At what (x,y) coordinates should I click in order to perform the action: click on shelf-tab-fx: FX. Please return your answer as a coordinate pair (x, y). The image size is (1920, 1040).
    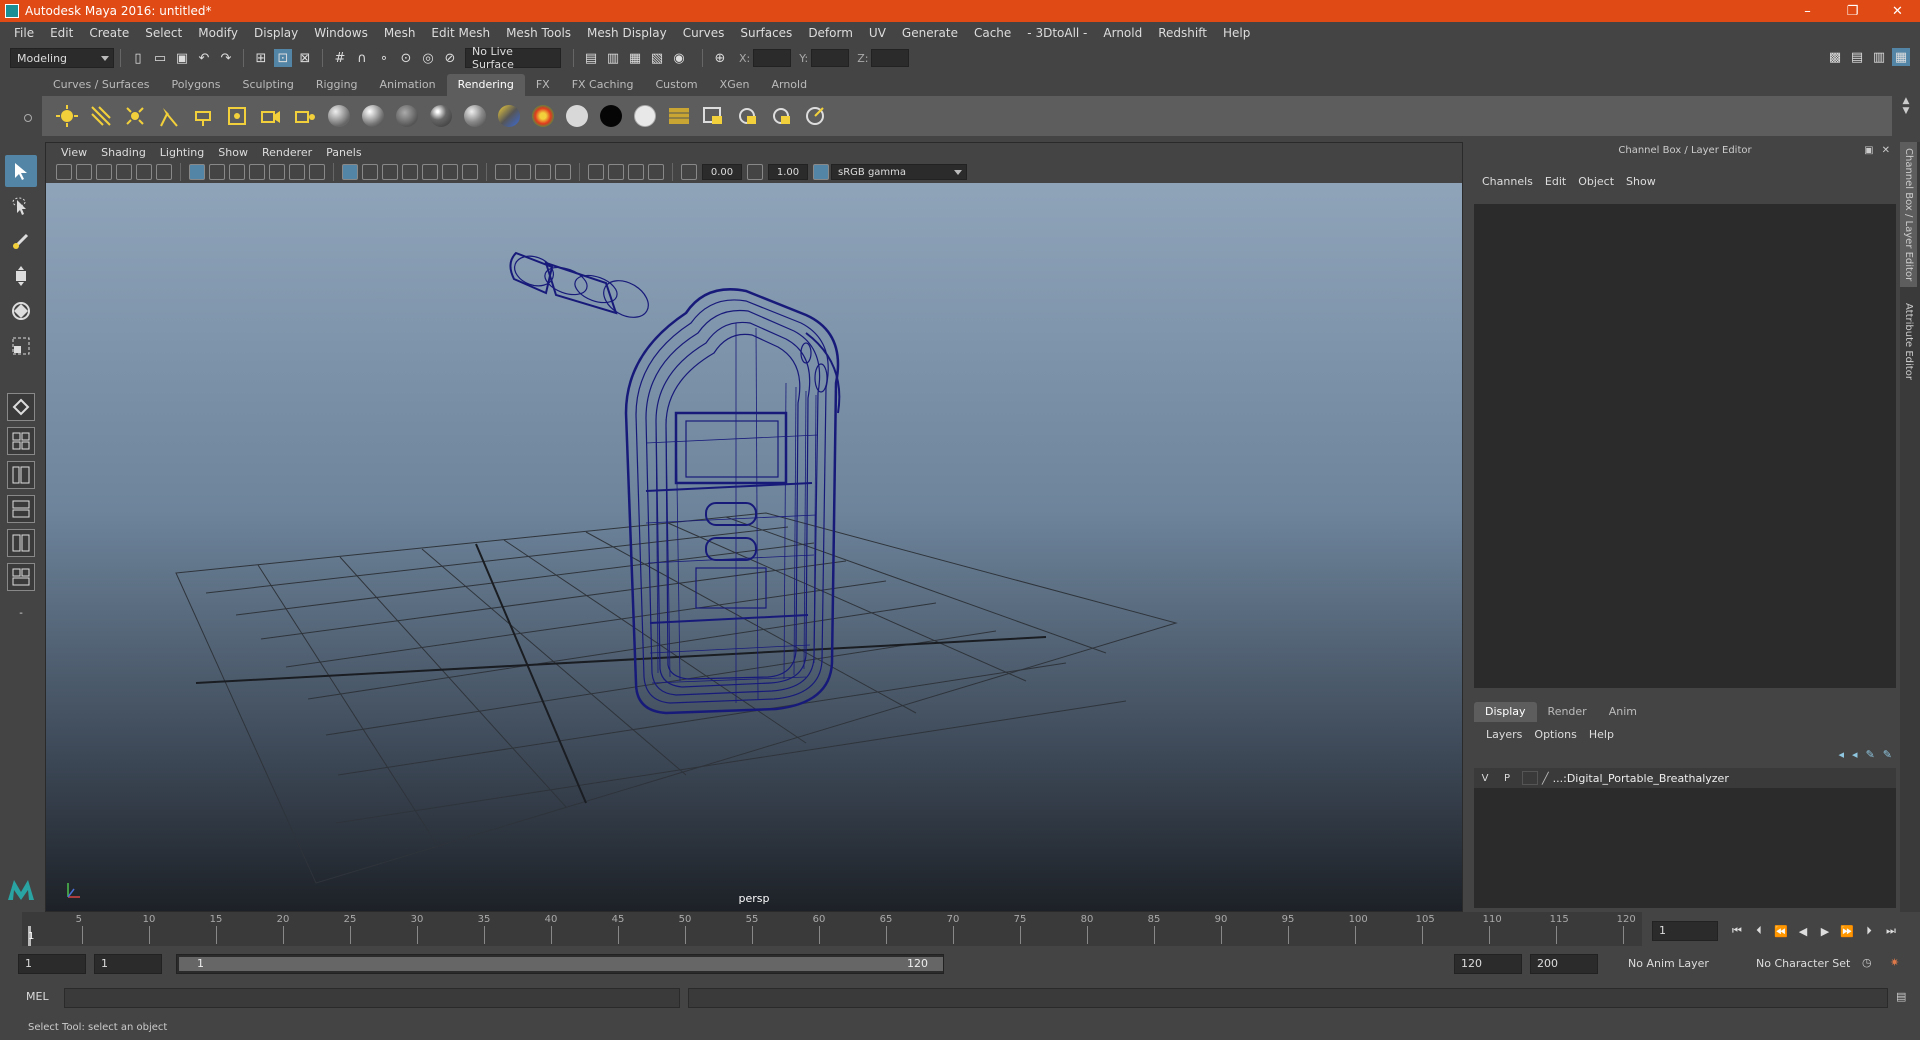
    Looking at the image, I should click on (543, 85).